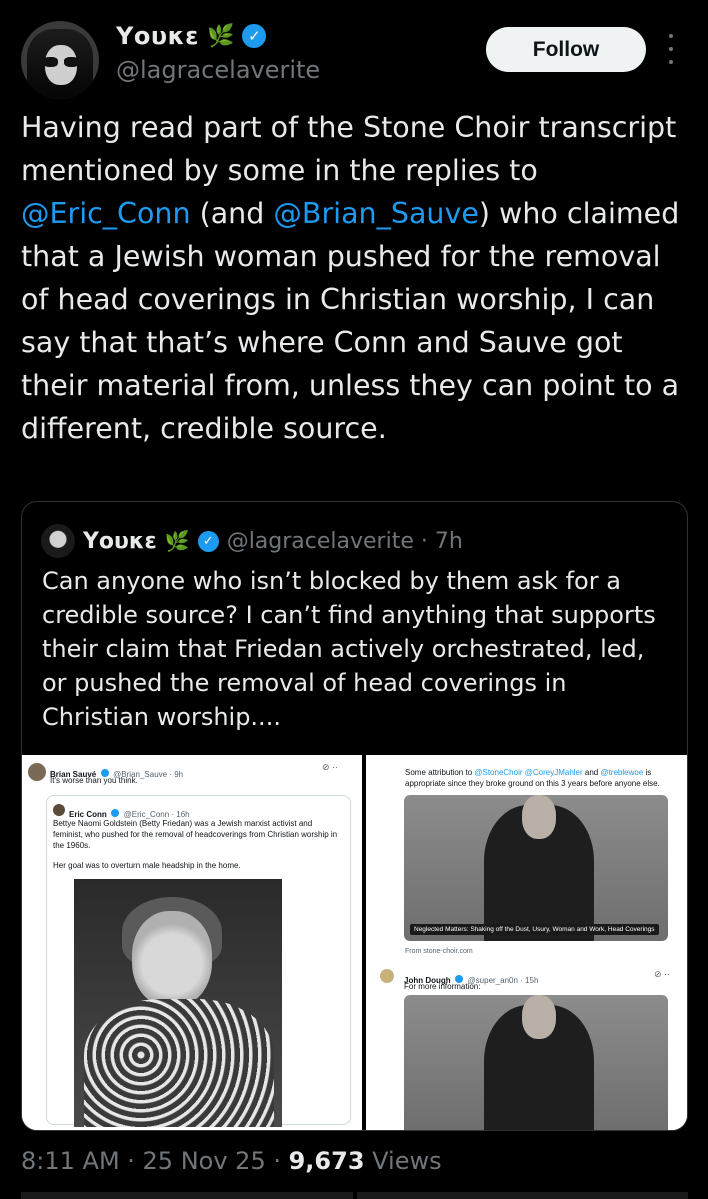 The width and height of the screenshot is (708, 1199). What do you see at coordinates (375, 213) in the screenshot?
I see `mention-brian-sauve: @Brian_Sauve` at bounding box center [375, 213].